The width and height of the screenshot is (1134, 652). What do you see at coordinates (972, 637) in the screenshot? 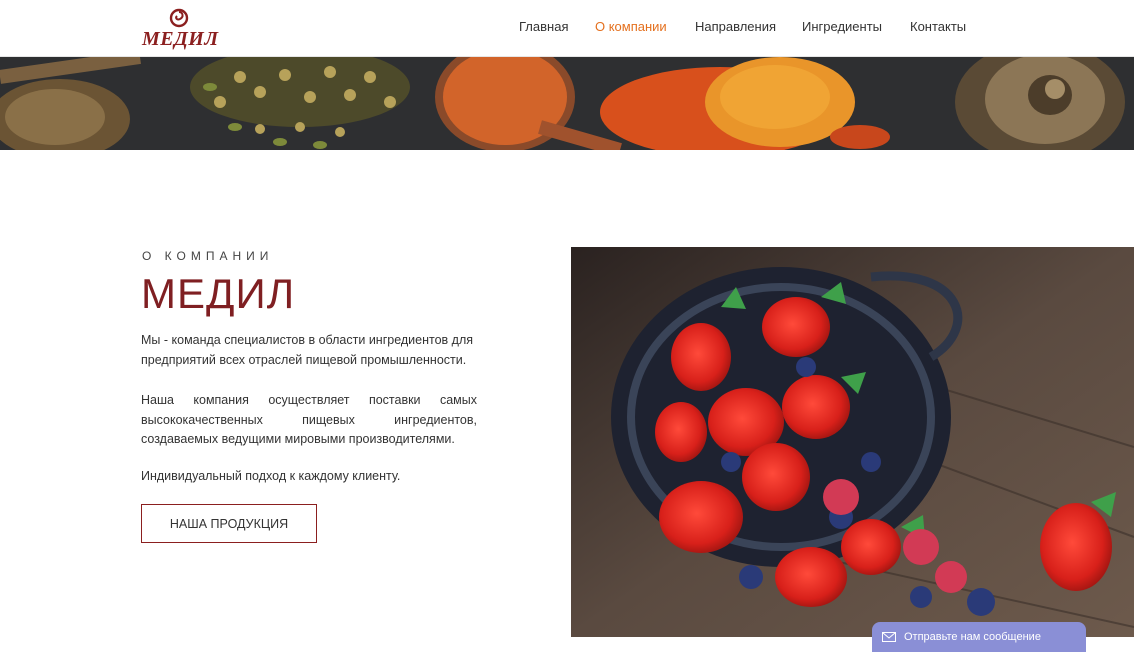
I see `chat-widget-label: Отправьте нам сообщение` at bounding box center [972, 637].